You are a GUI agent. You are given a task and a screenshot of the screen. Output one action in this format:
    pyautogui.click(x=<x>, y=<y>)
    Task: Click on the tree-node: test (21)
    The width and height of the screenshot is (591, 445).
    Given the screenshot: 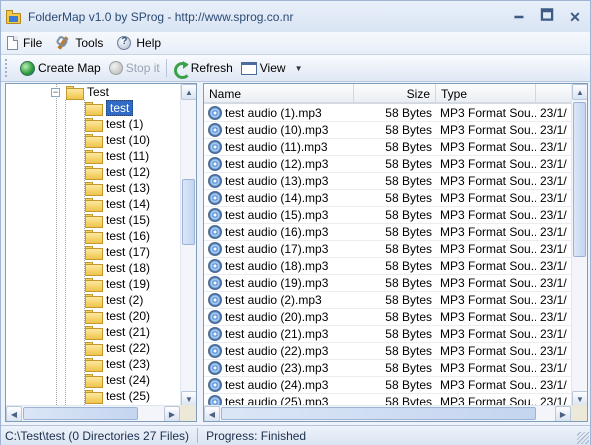 What is the action you would take?
    pyautogui.click(x=117, y=332)
    